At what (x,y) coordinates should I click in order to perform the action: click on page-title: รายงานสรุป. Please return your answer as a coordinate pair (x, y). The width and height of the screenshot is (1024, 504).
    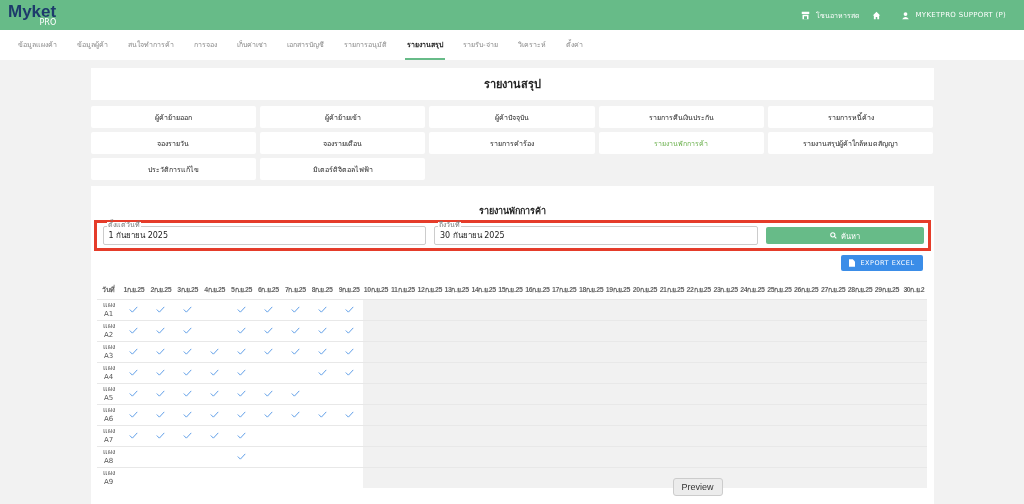
    Looking at the image, I should click on (512, 85).